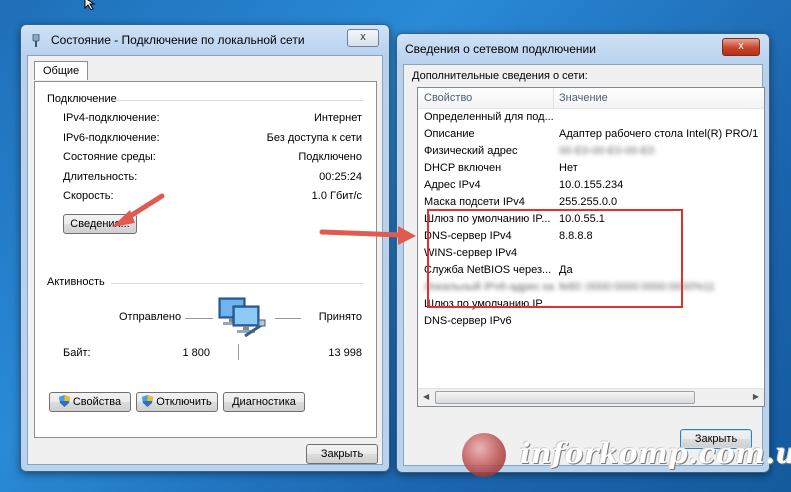 Image resolution: width=791 pixels, height=492 pixels. What do you see at coordinates (61, 70) in the screenshot?
I see `tab-general: Общие` at bounding box center [61, 70].